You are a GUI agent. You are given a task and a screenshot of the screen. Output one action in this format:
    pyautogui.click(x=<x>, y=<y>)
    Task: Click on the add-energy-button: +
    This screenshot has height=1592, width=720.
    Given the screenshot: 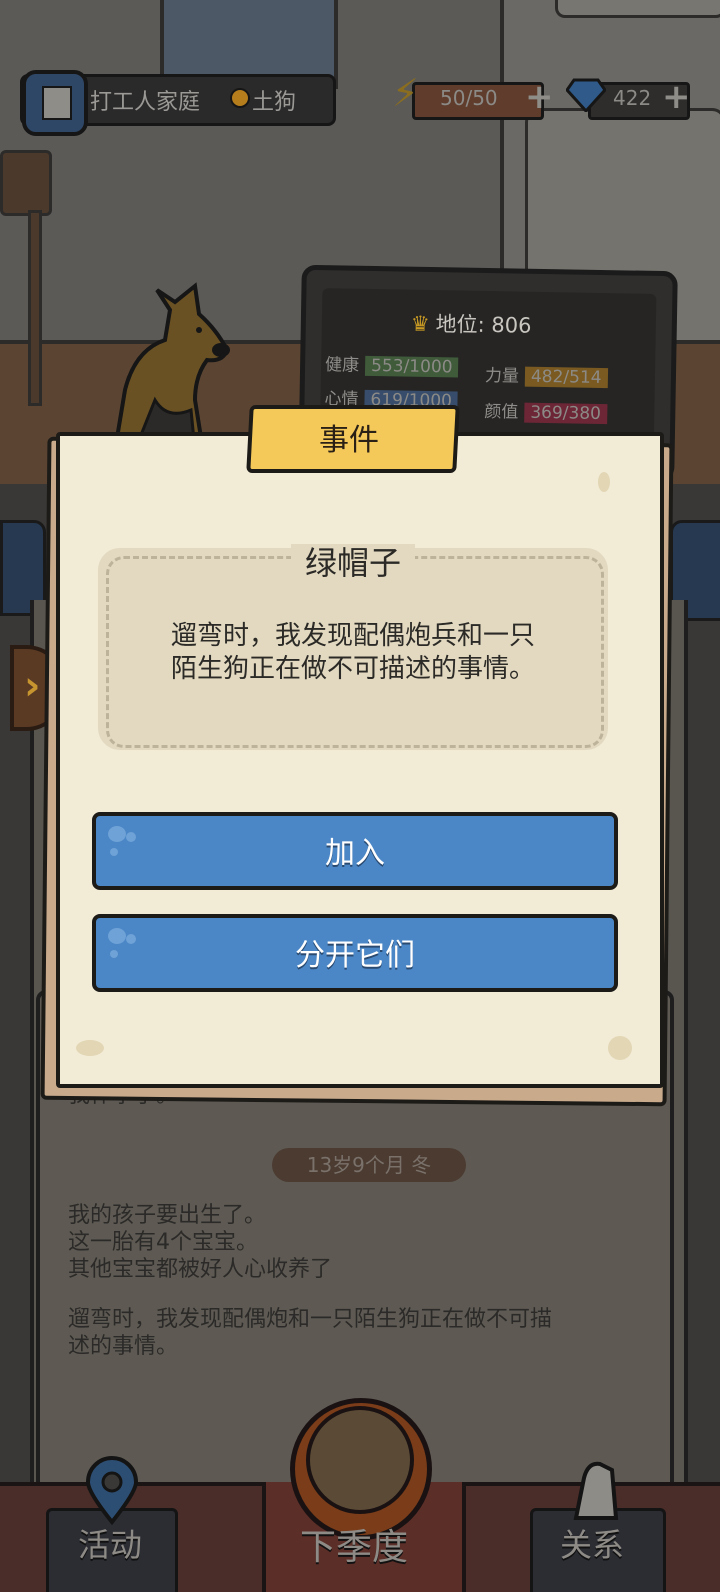 What is the action you would take?
    pyautogui.click(x=539, y=97)
    